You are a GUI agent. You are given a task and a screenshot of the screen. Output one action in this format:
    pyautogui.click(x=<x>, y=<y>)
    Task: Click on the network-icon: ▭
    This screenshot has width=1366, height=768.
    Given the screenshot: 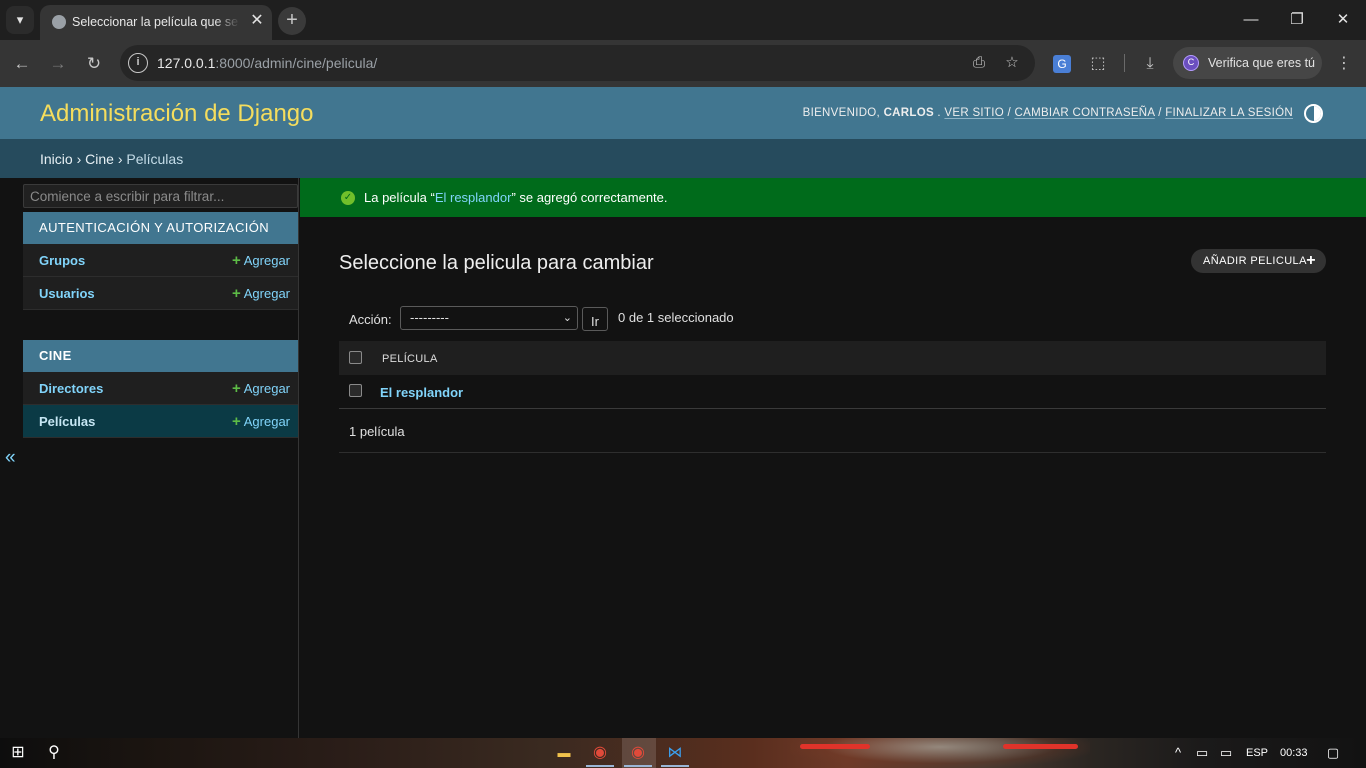 What is the action you would take?
    pyautogui.click(x=1202, y=753)
    